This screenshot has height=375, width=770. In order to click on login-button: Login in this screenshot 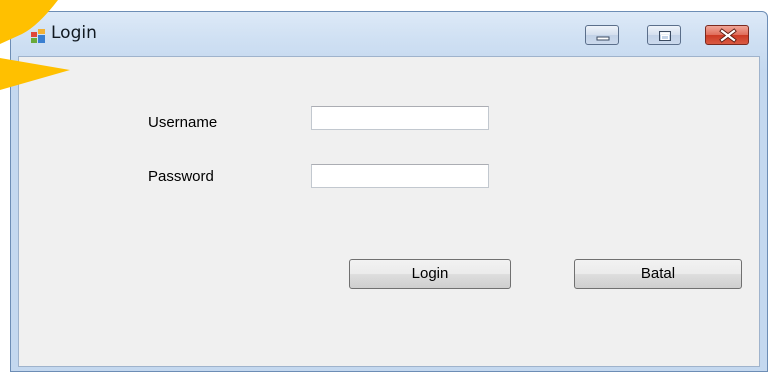, I will do `click(430, 274)`.